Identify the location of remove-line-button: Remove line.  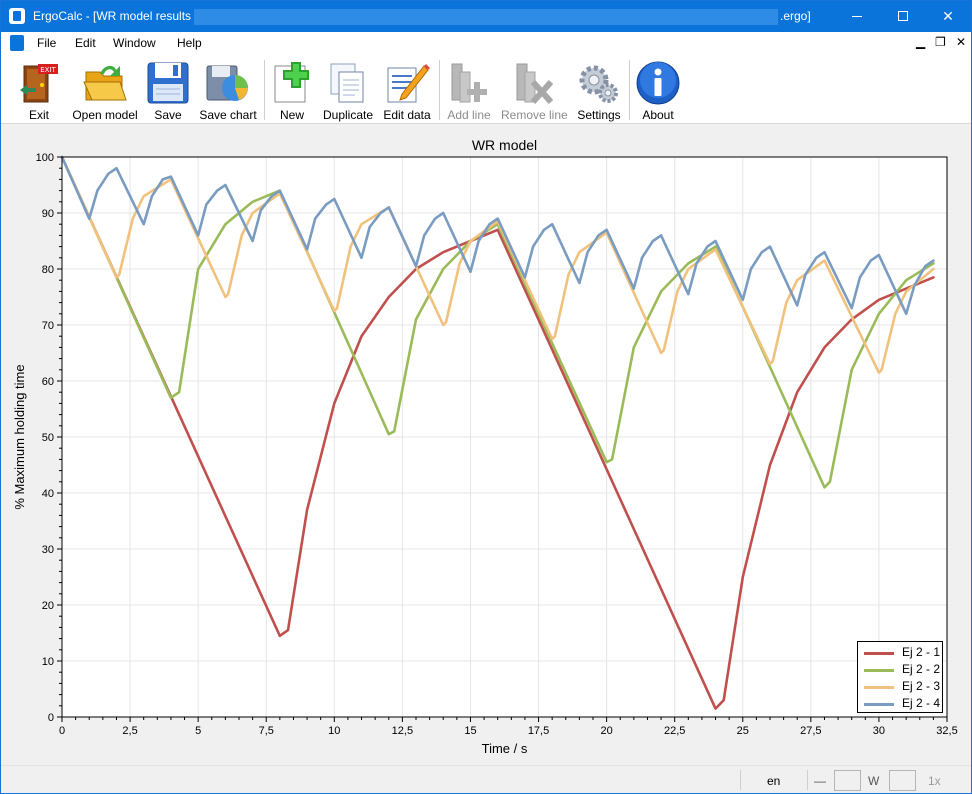
(534, 90).